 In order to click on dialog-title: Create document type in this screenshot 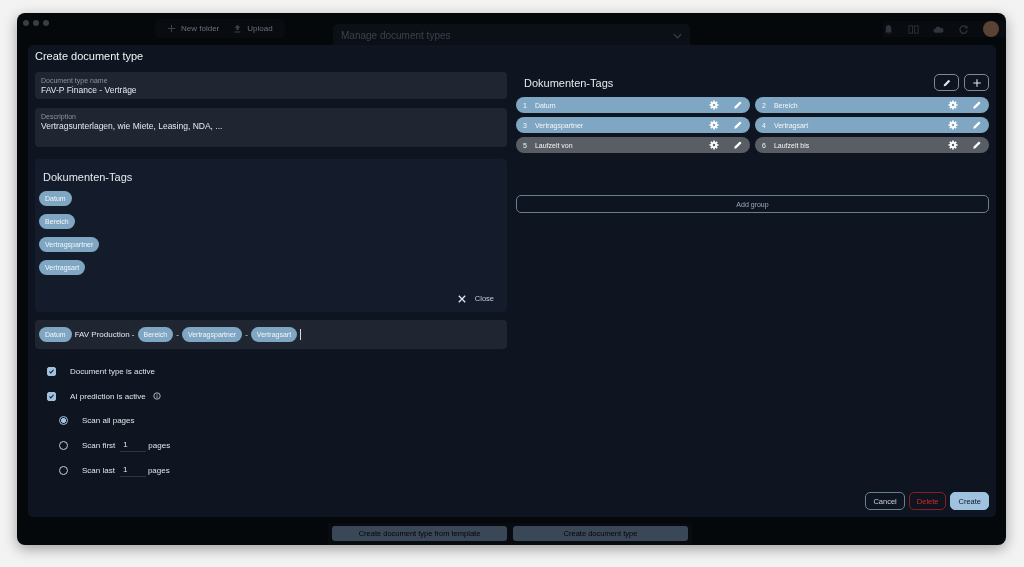, I will do `click(90, 56)`.